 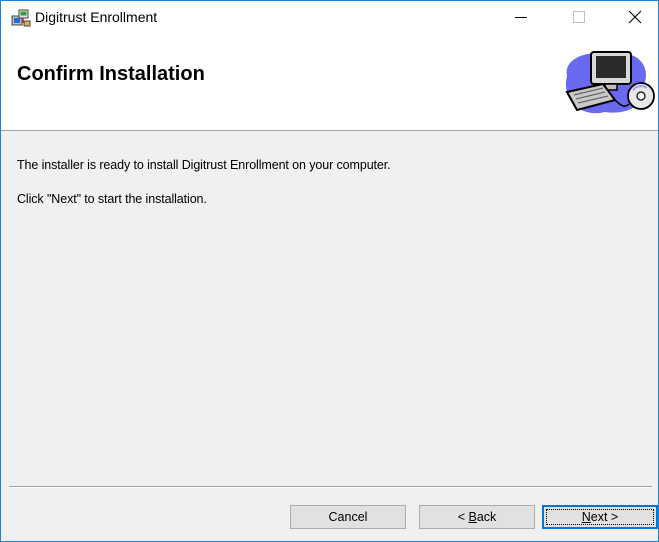 I want to click on next-rest: ext >, so click(x=604, y=517).